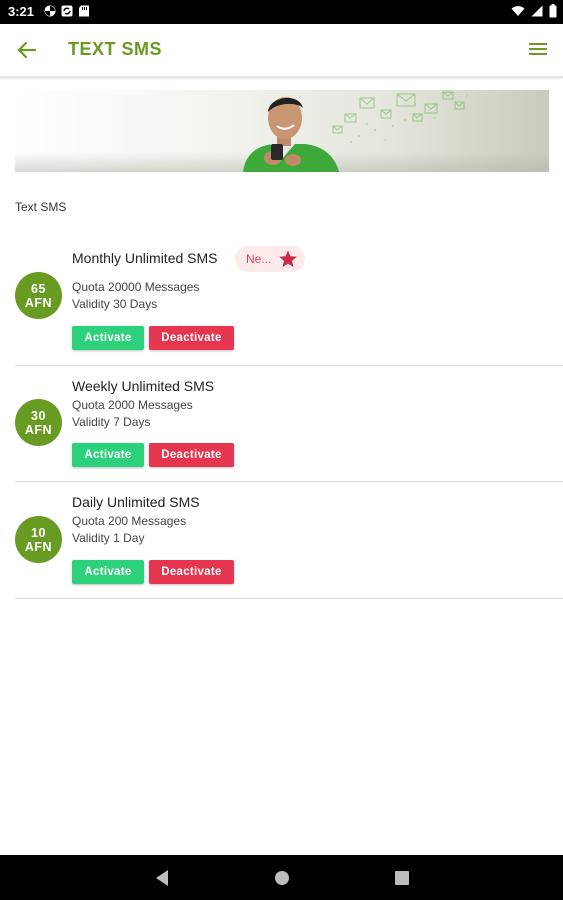 Image resolution: width=563 pixels, height=900 pixels. I want to click on package-name: Monthly Unlimited SMS, so click(145, 258).